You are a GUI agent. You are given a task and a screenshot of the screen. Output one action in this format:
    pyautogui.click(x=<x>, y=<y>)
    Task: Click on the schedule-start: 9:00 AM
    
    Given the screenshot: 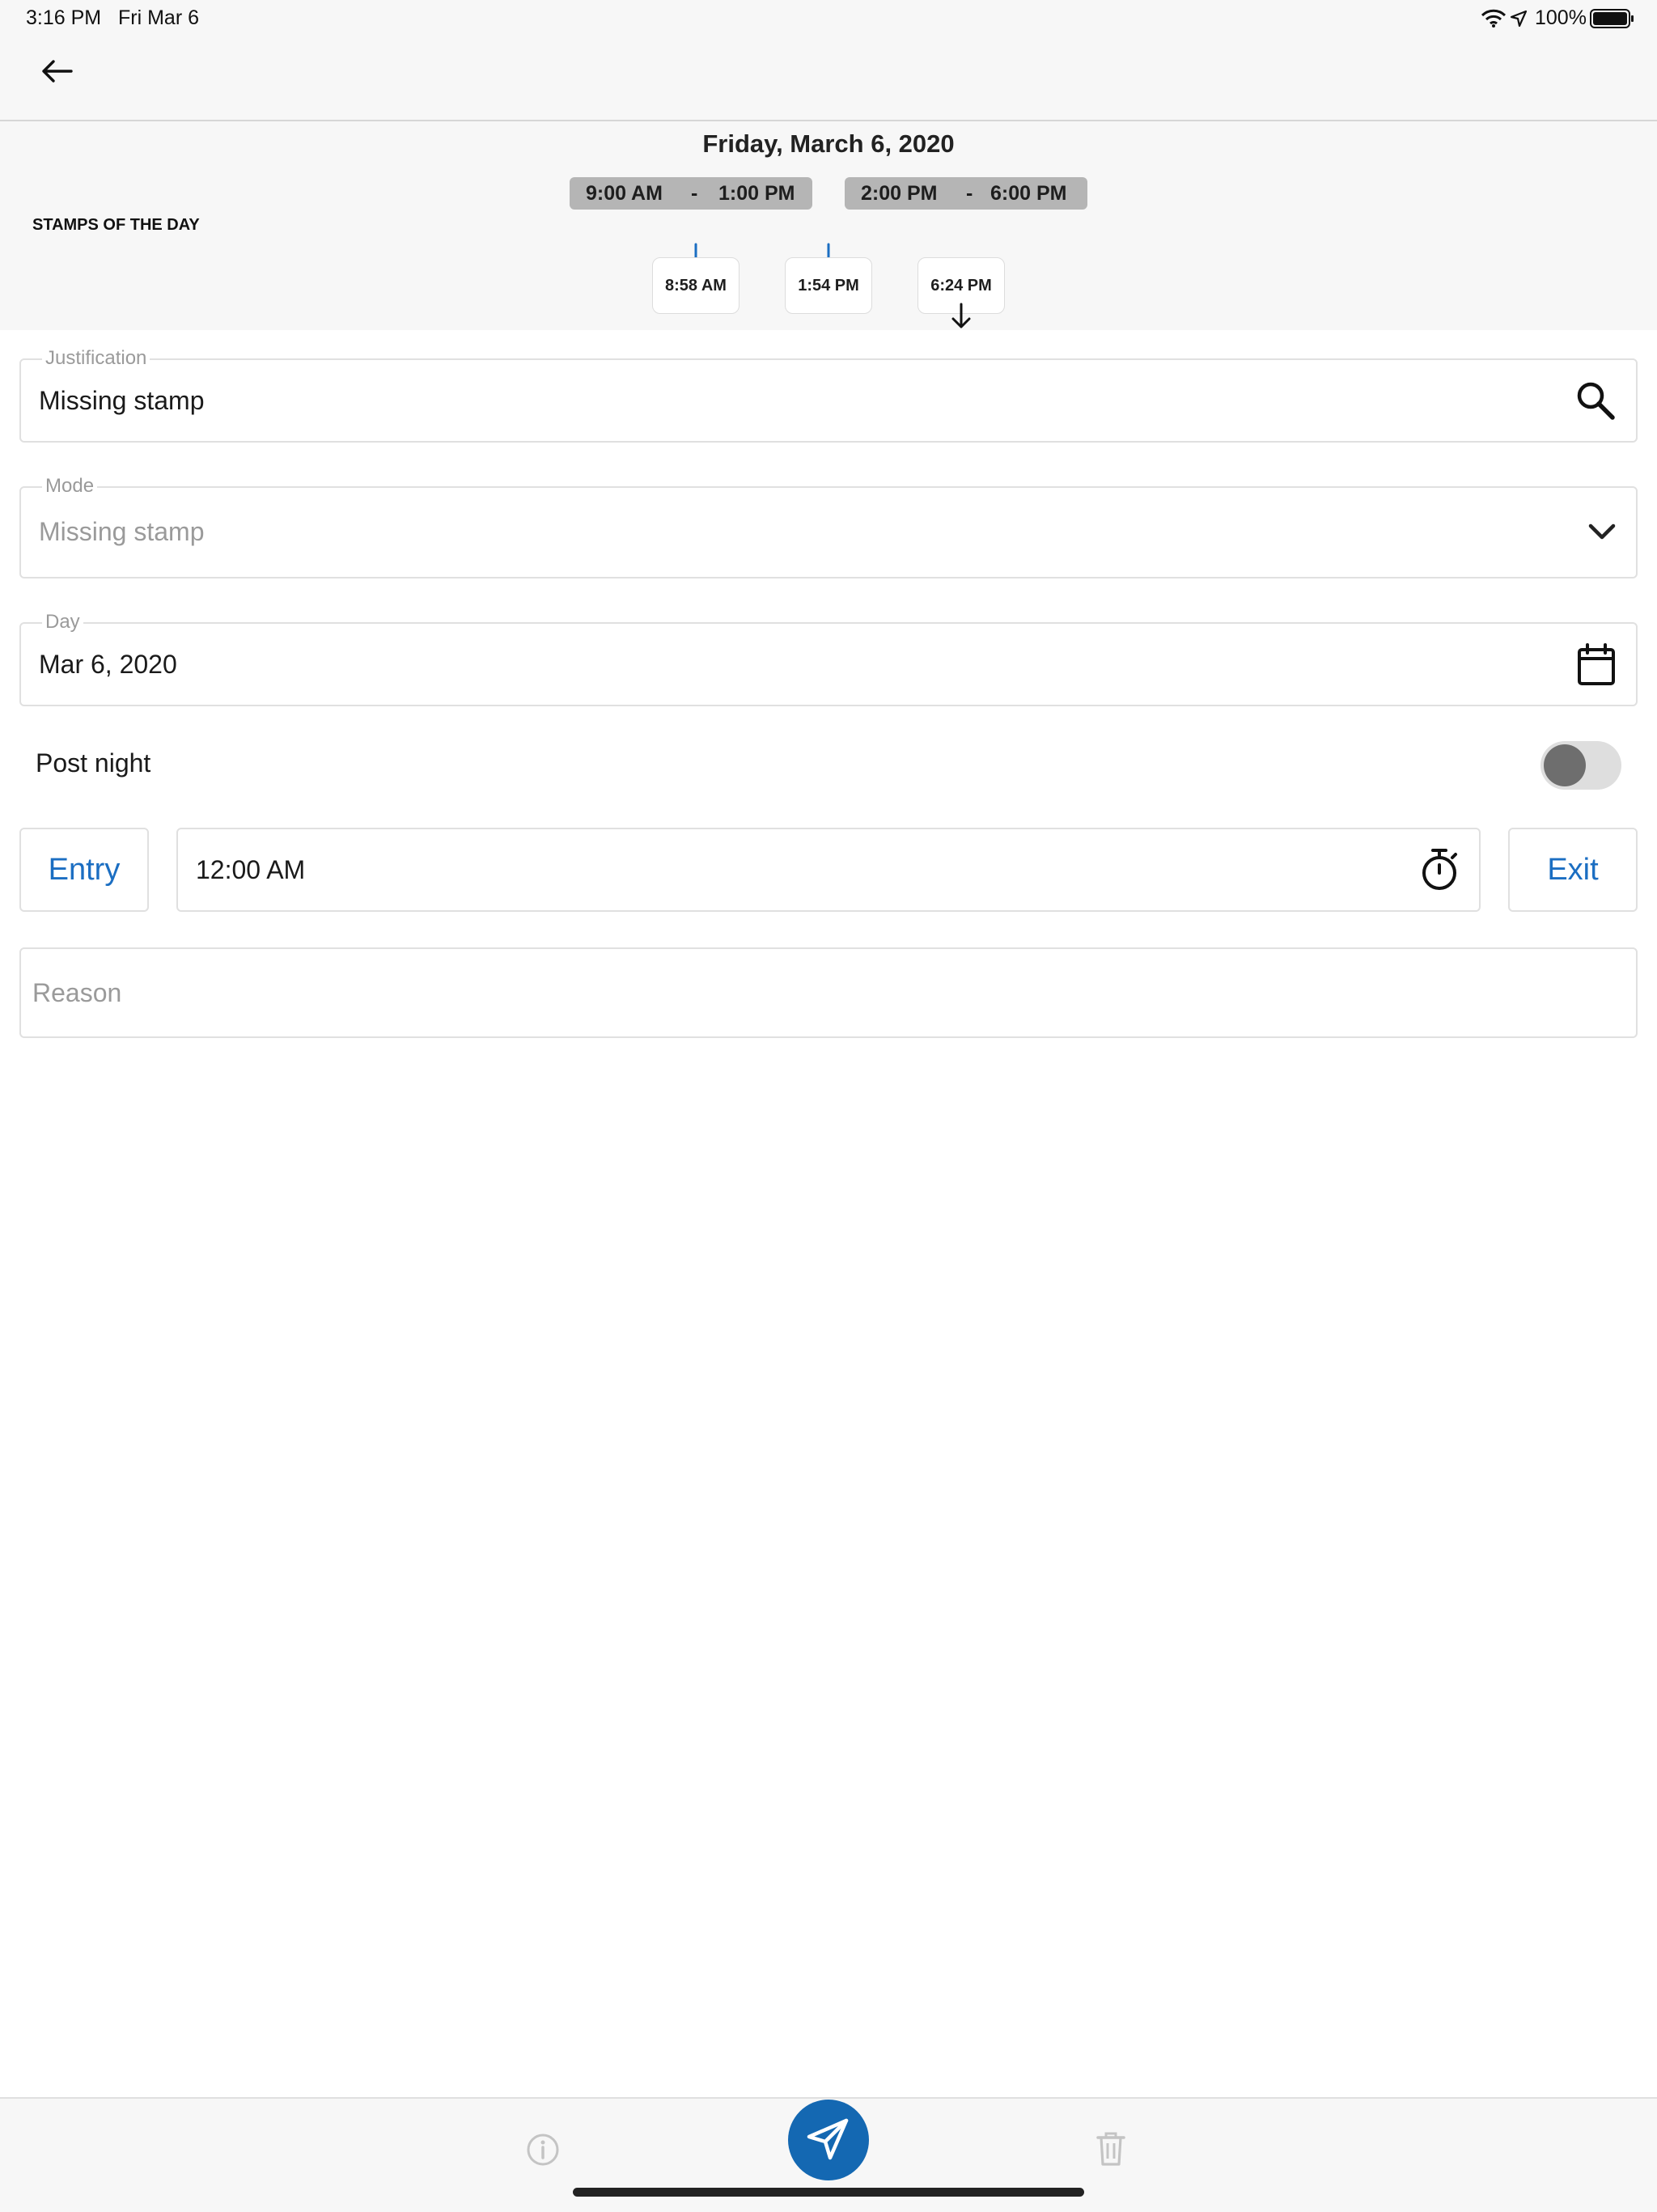 What is the action you would take?
    pyautogui.click(x=624, y=193)
    